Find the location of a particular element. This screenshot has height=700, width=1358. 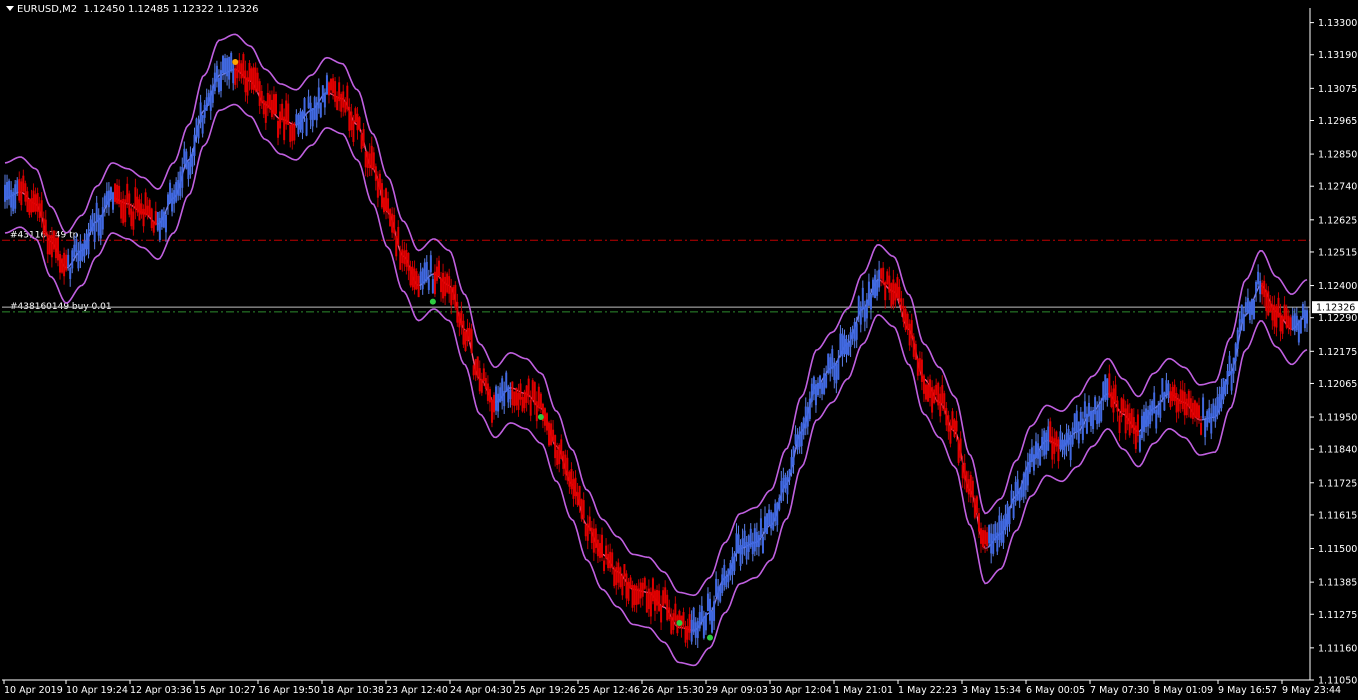

x-tick-label: 26 Apr 15:30 is located at coordinates (673, 690).